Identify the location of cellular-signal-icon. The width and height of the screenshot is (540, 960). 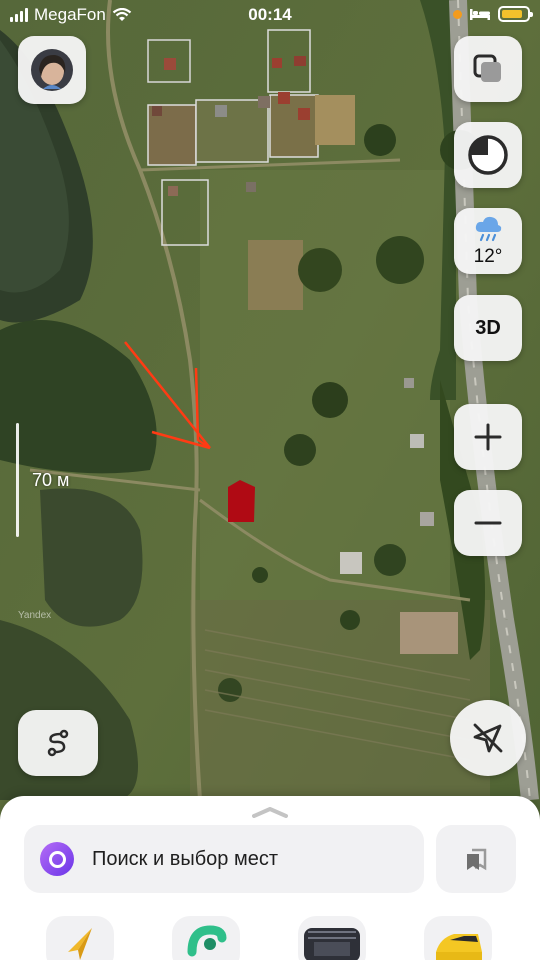
(19, 15).